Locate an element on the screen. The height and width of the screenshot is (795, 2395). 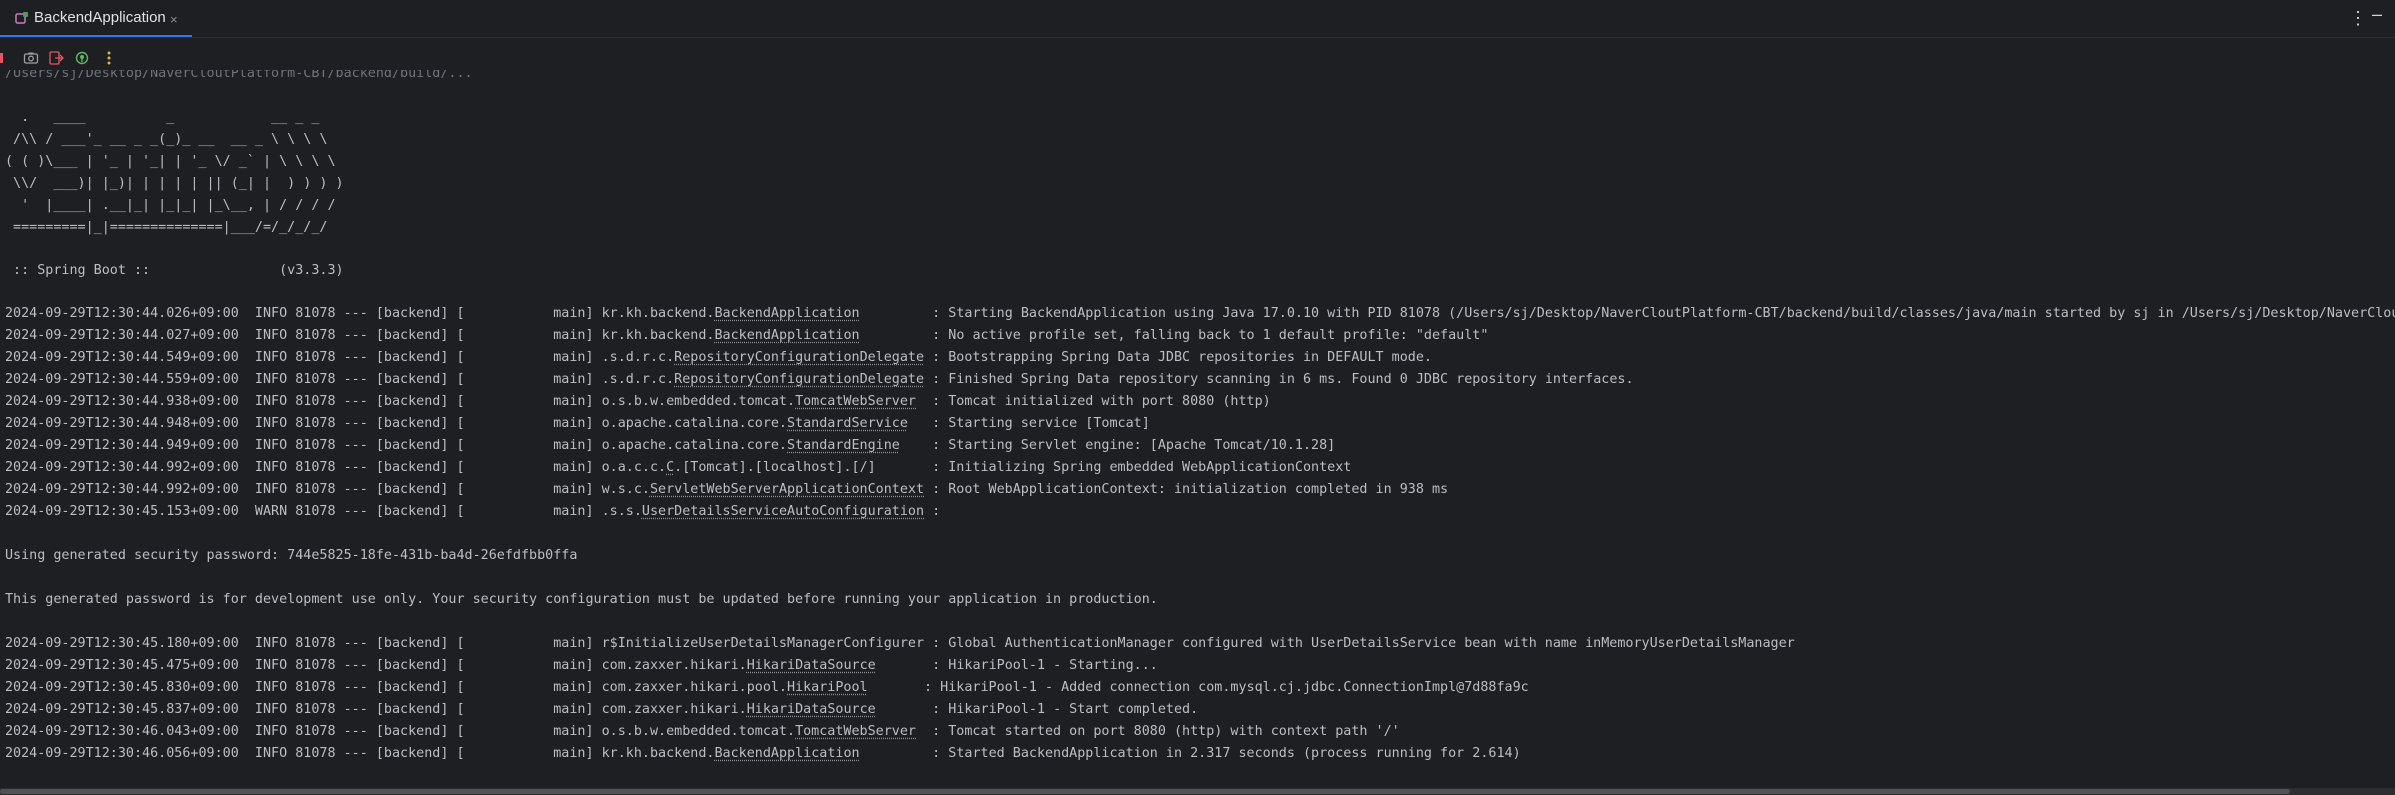
horizontal-scrollbar-thumb is located at coordinates (1145, 791).